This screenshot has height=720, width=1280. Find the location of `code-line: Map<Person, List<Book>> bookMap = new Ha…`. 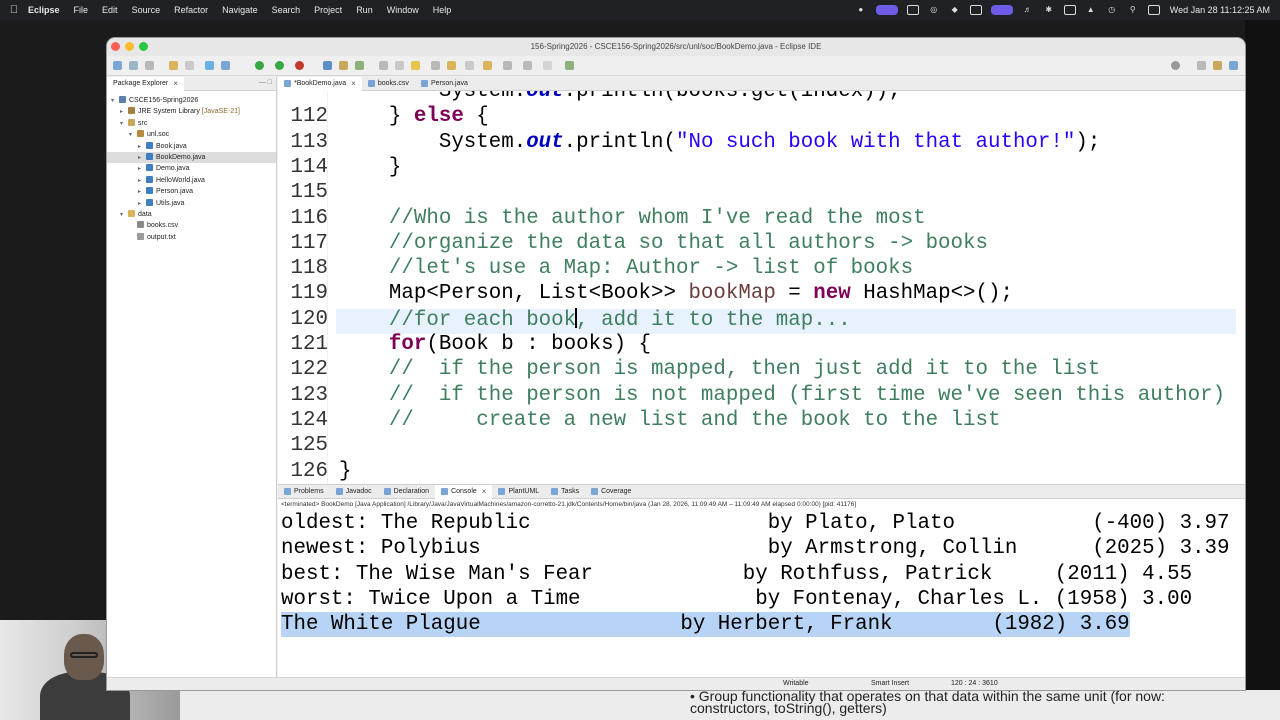

code-line: Map<Person, List<Book>> bookMap = new Ha… is located at coordinates (676, 293).